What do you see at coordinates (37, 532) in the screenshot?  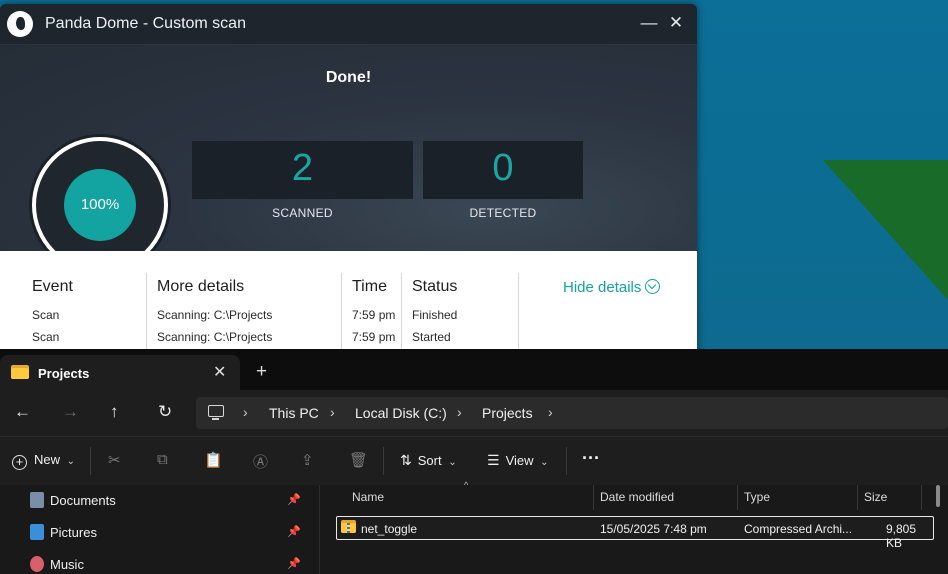 I see `pictures-icon` at bounding box center [37, 532].